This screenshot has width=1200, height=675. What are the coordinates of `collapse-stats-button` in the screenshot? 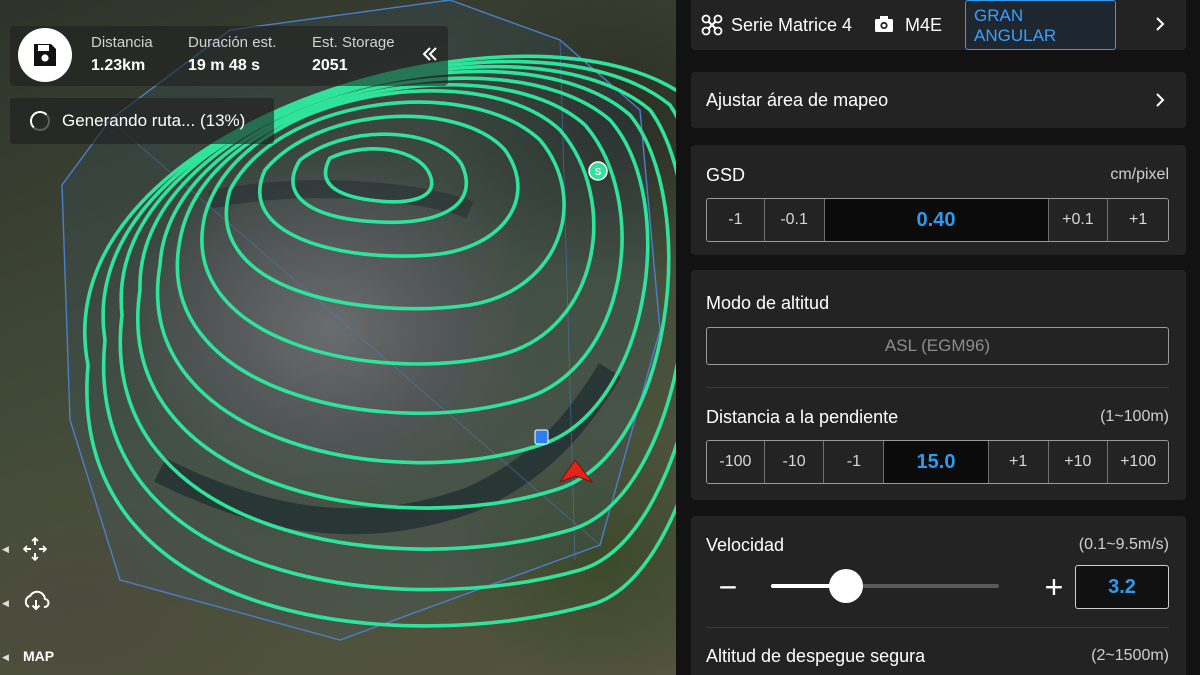 It's located at (430, 56).